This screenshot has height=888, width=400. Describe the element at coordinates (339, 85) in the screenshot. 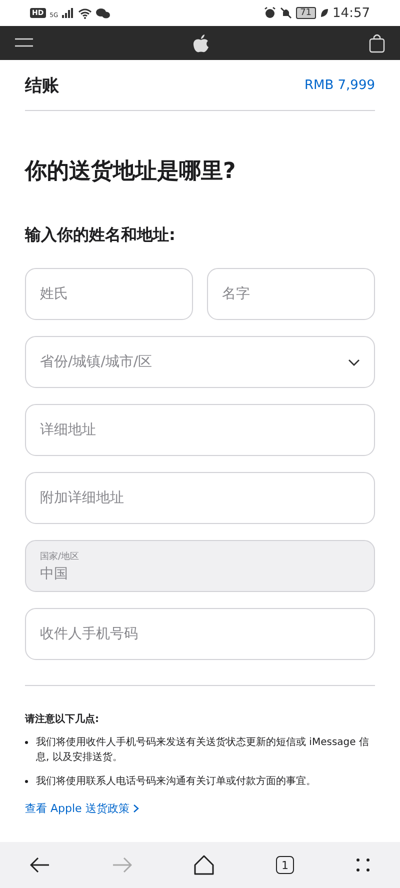

I see `order-total: RMB 7,999` at that location.